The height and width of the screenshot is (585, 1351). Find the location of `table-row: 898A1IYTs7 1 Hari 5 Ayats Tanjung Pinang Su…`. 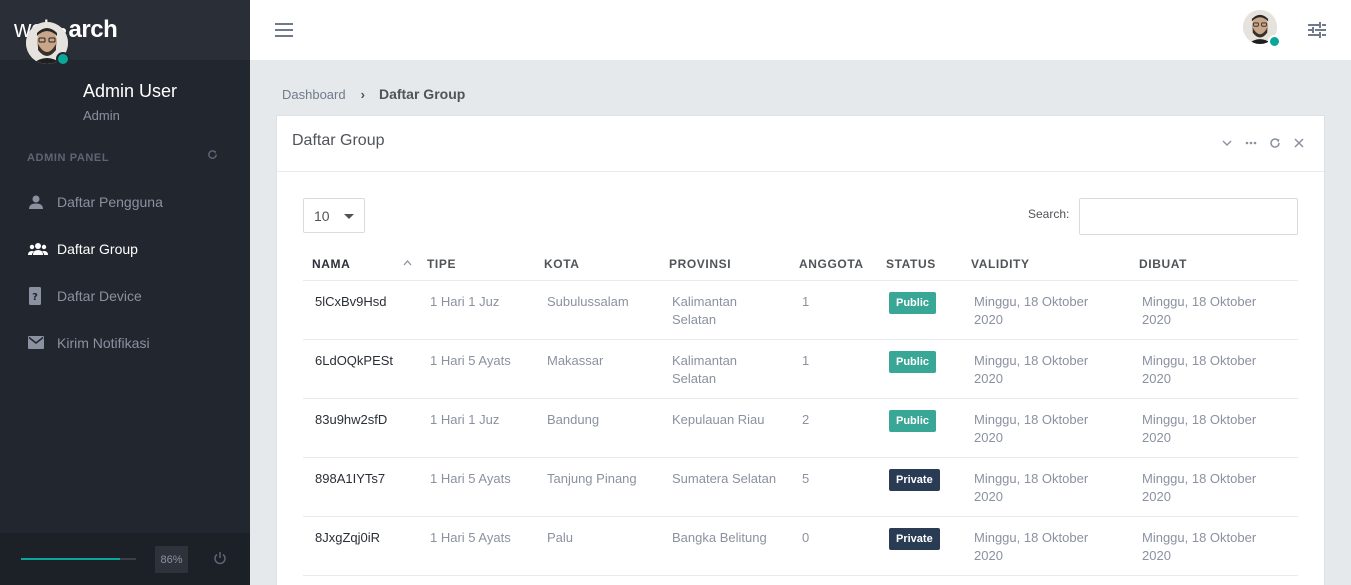

table-row: 898A1IYTs7 1 Hari 5 Ayats Tanjung Pinang Su… is located at coordinates (800, 487).